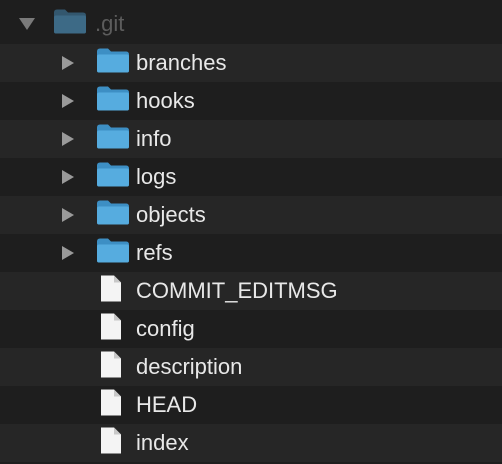 The height and width of the screenshot is (464, 502). Describe the element at coordinates (181, 62) in the screenshot. I see `tree-item-label: branches` at that location.